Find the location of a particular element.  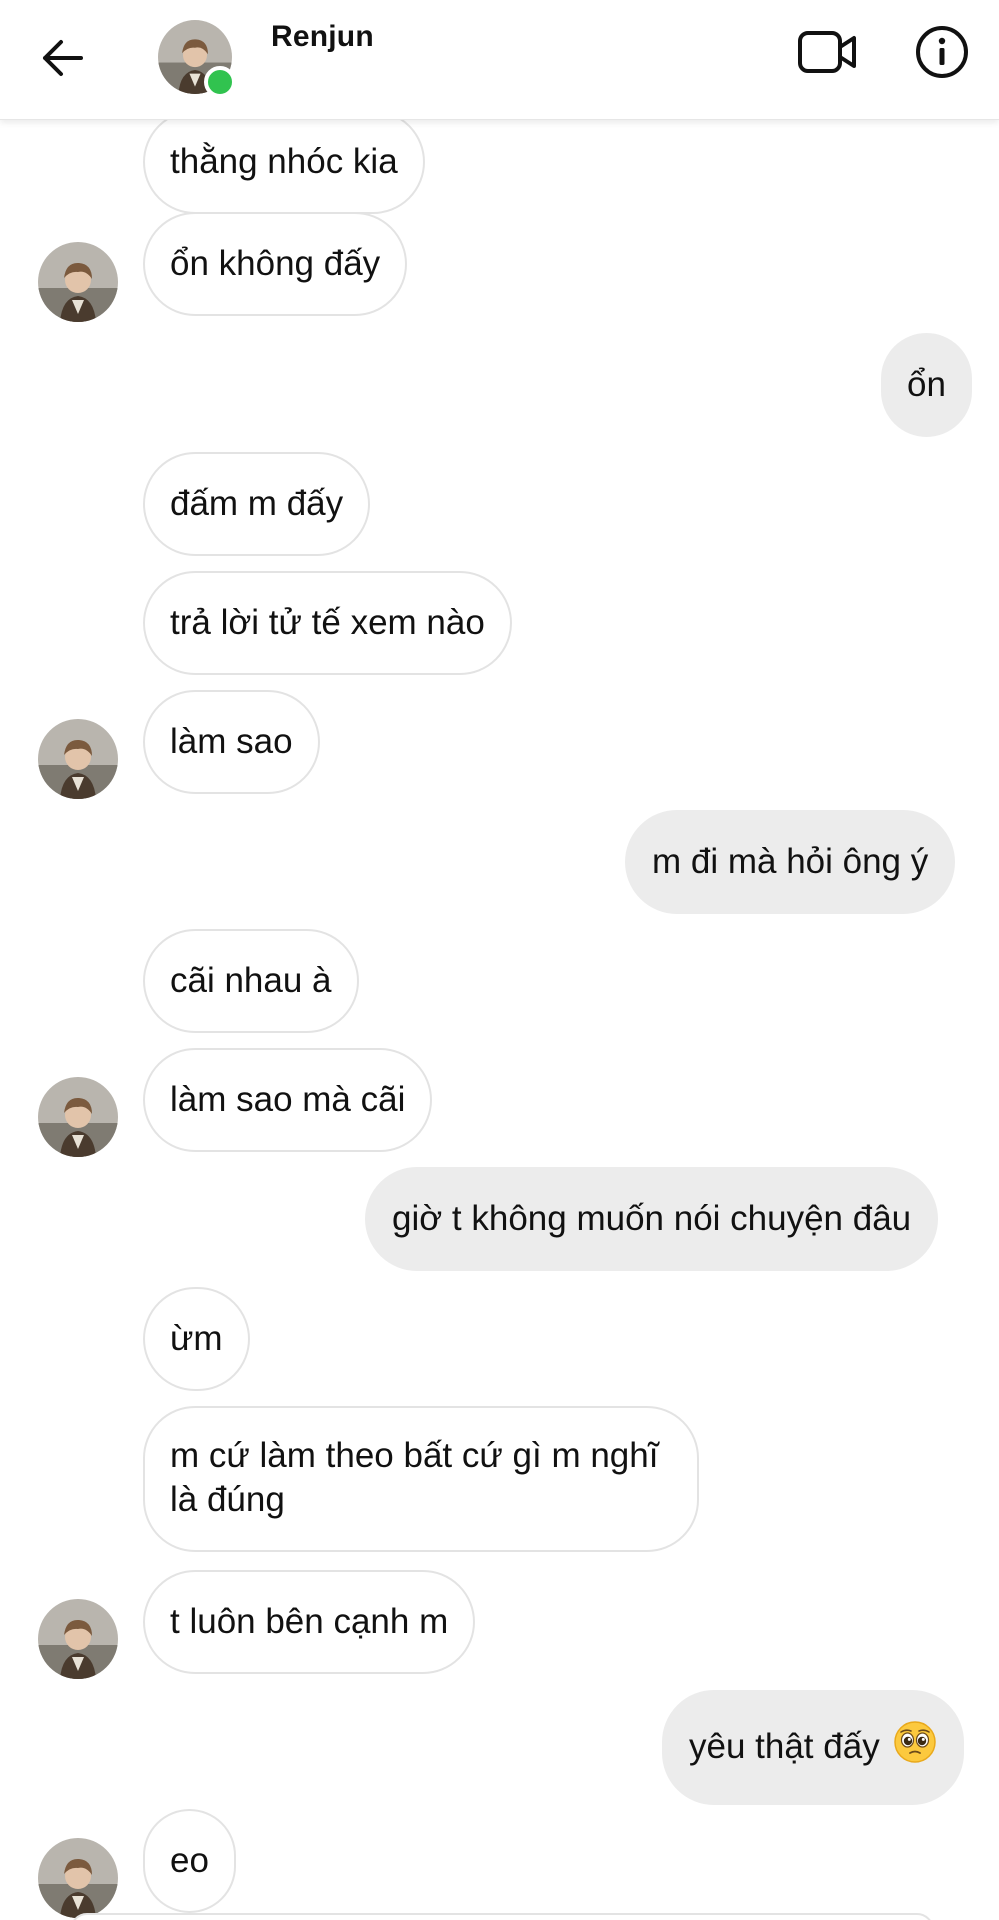

contact-avatar is located at coordinates (197, 59).